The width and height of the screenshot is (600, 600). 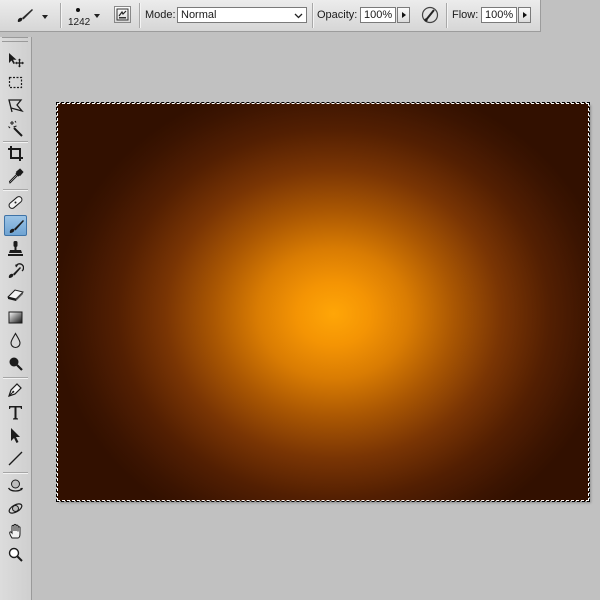 I want to click on stamp-icon, so click(x=15, y=248).